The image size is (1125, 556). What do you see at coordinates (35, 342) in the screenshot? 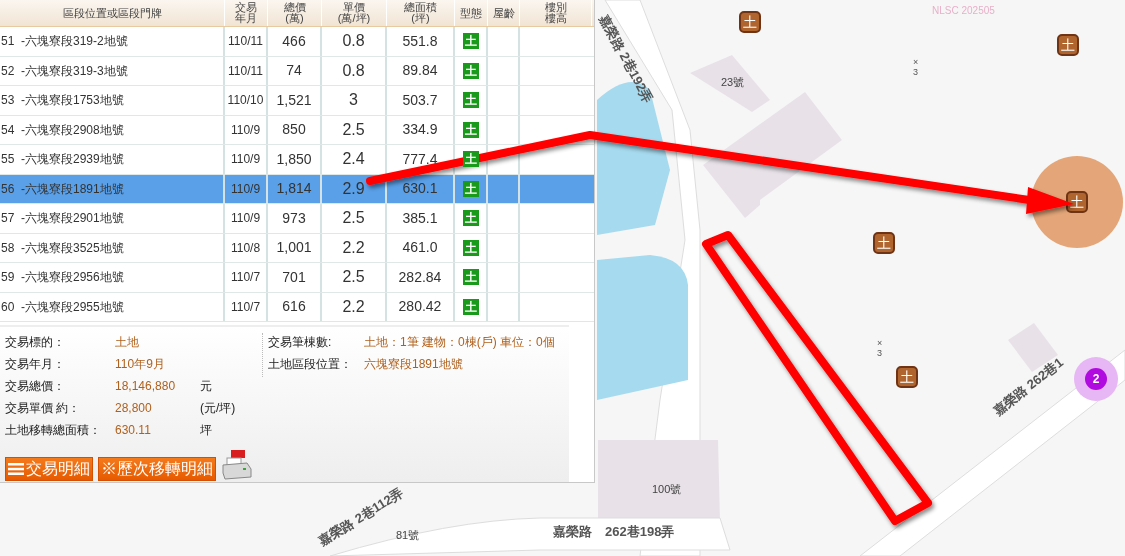
I see `detail-label: 交易標的：` at bounding box center [35, 342].